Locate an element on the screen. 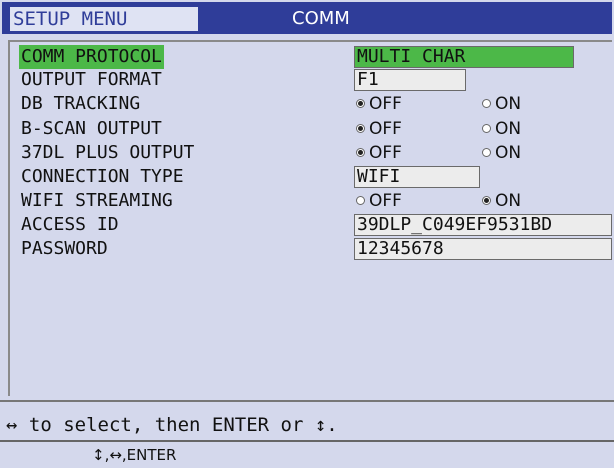  setting-row-password: PASSWORD 12345678 is located at coordinates (311, 250).